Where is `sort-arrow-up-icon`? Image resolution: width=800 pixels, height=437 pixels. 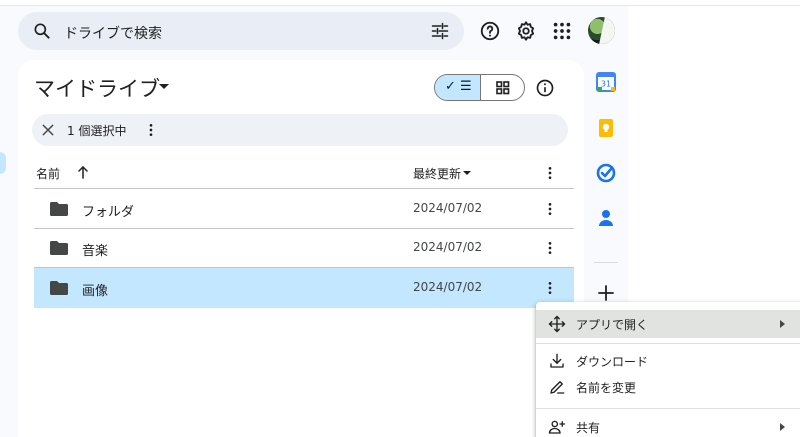 sort-arrow-up-icon is located at coordinates (83, 172).